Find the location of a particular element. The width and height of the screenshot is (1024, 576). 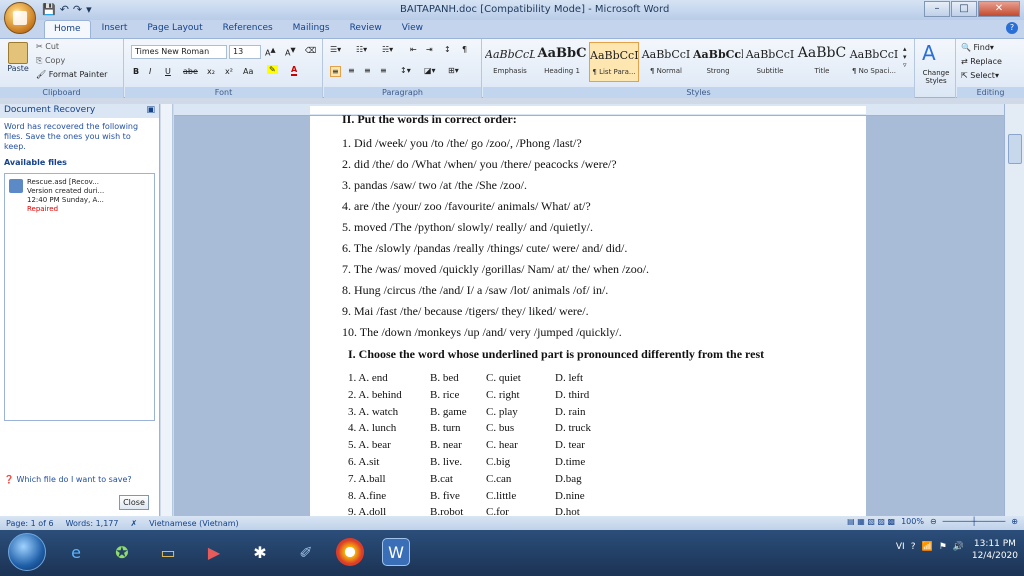

sort-icon: ↕ is located at coordinates (447, 49).